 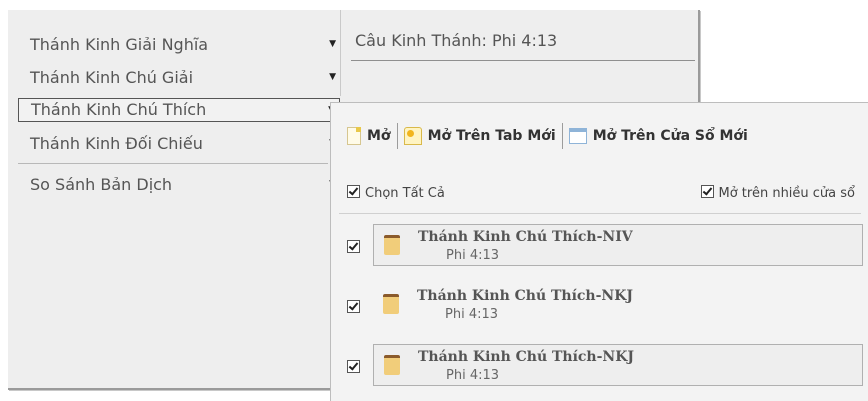 I want to click on open-new-window-button: Mở Trên Cửa Sổ Mới, so click(x=658, y=136).